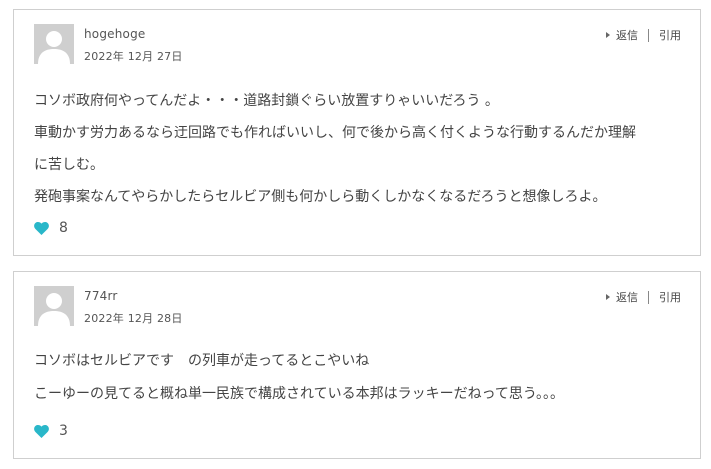 This screenshot has width=711, height=469. Describe the element at coordinates (51, 431) in the screenshot. I see `like-button: 3` at that location.